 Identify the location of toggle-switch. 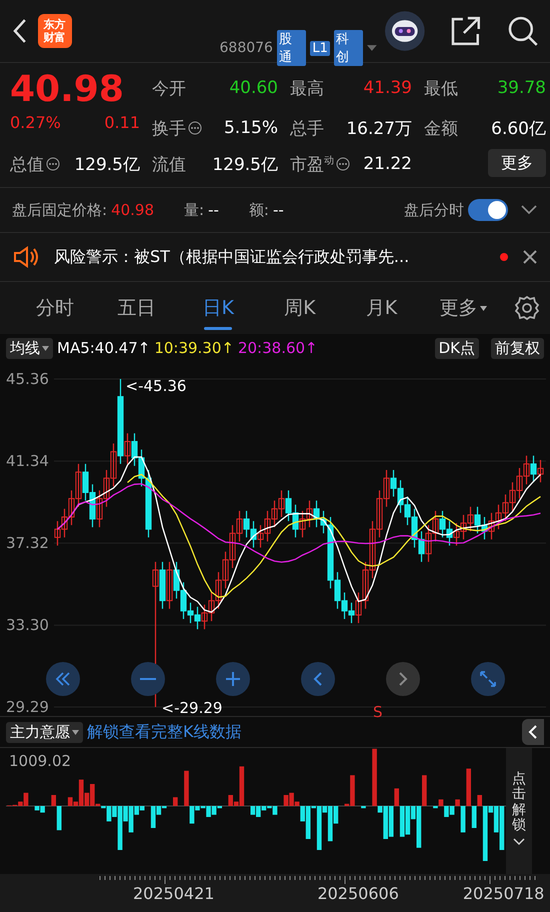
(488, 210).